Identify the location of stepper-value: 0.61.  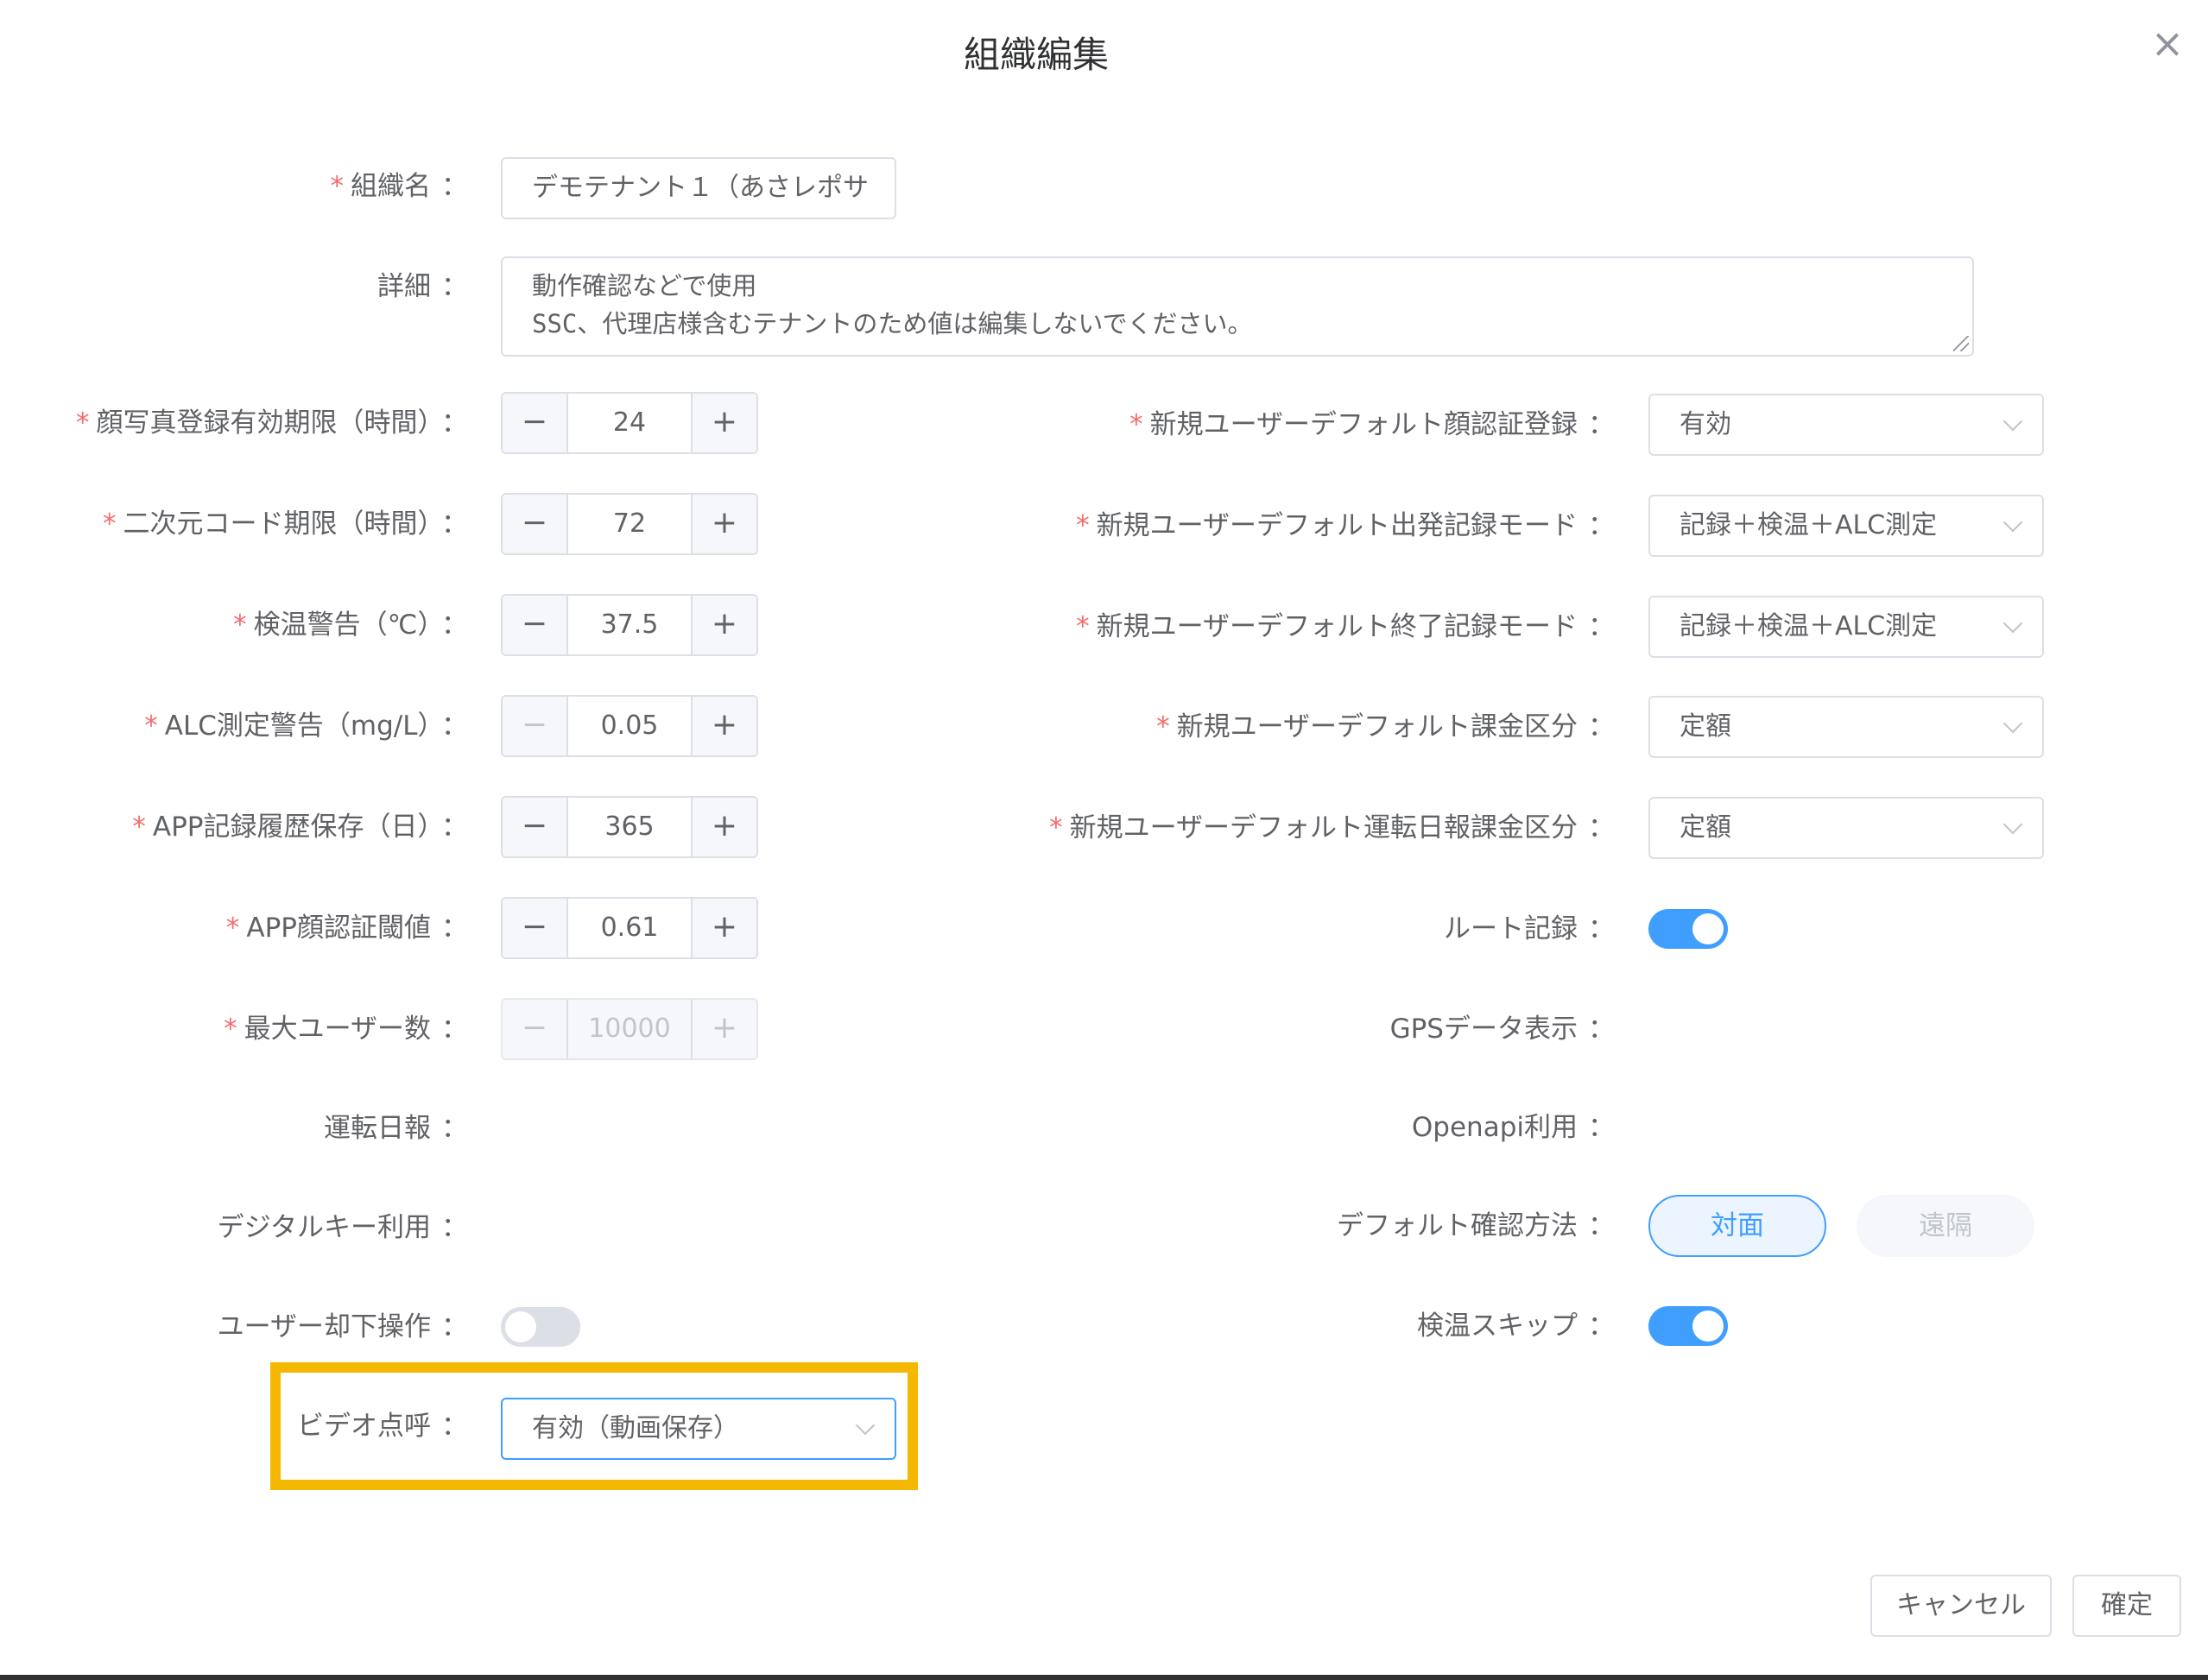
(629, 928).